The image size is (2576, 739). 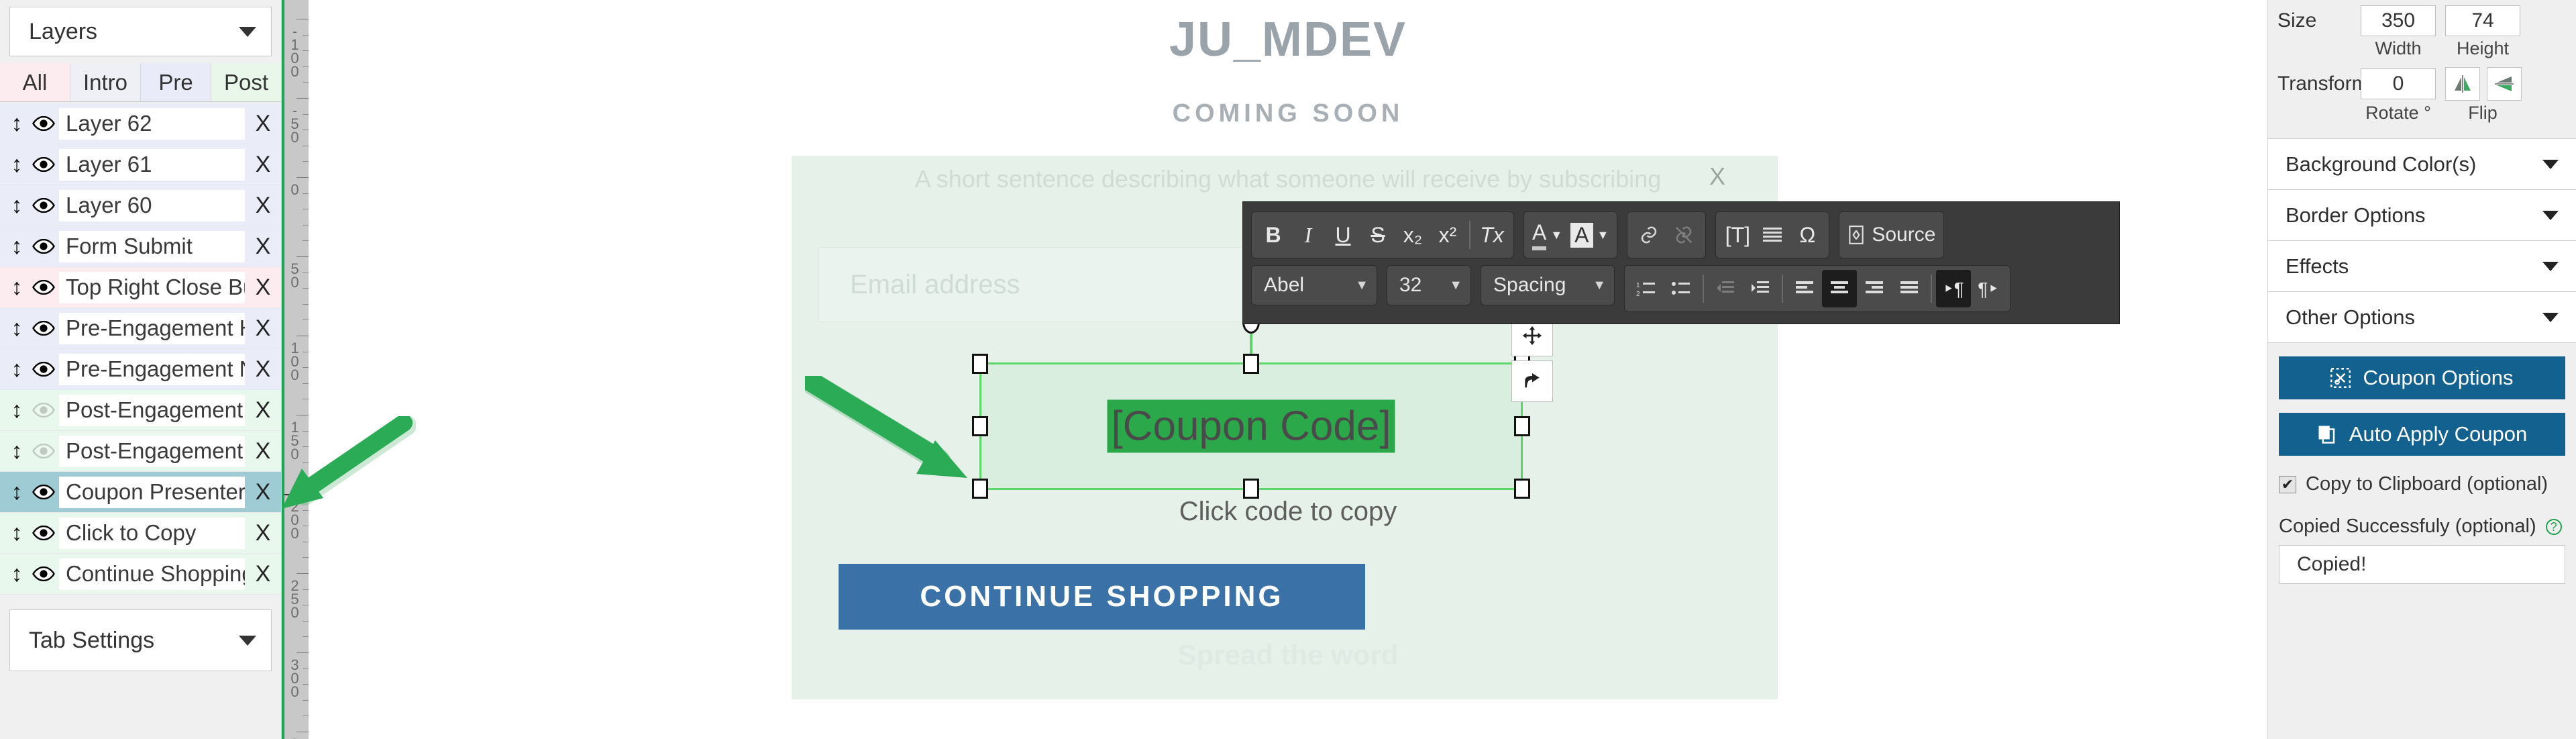 I want to click on layer-row: ↕ Layer 60 X, so click(x=140, y=205).